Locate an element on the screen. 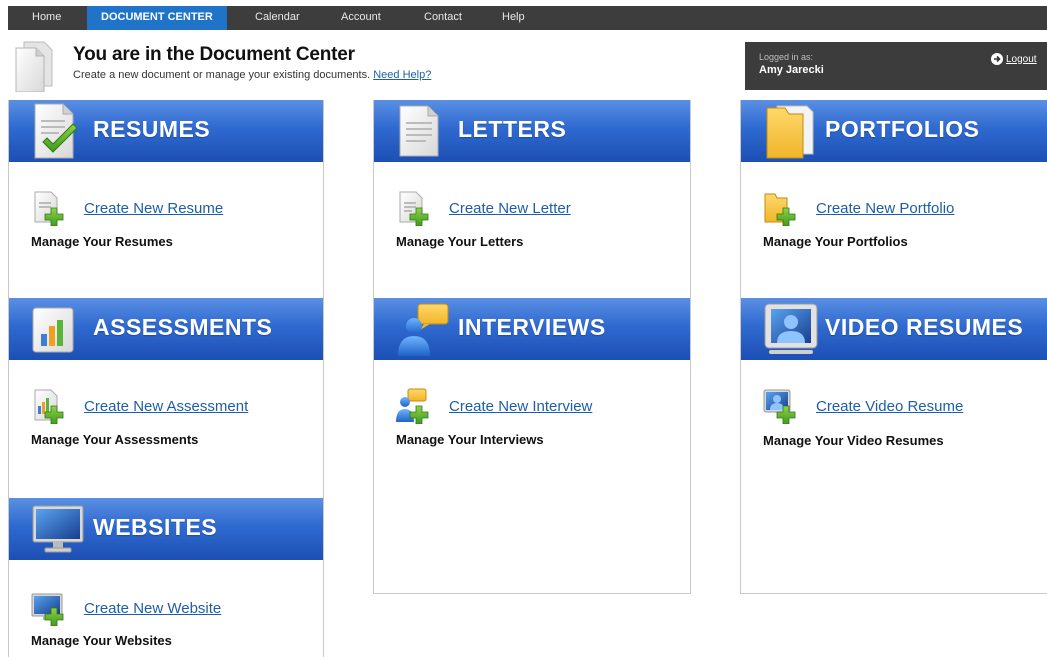  websites-header: WEBSITES is located at coordinates (166, 529).